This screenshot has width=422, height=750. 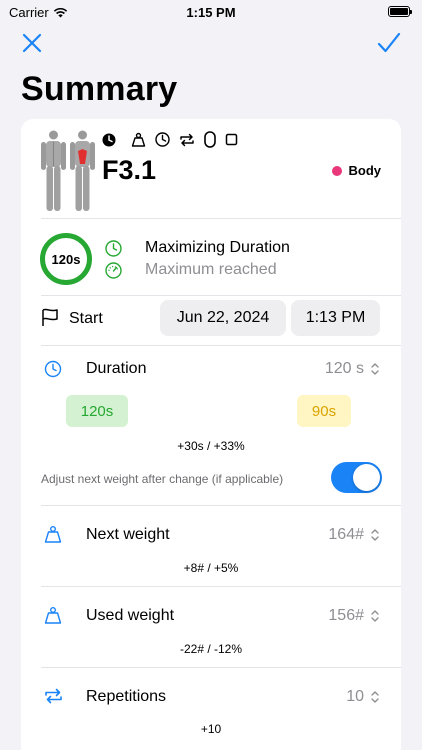 What do you see at coordinates (336, 170) in the screenshot?
I see `category-dot` at bounding box center [336, 170].